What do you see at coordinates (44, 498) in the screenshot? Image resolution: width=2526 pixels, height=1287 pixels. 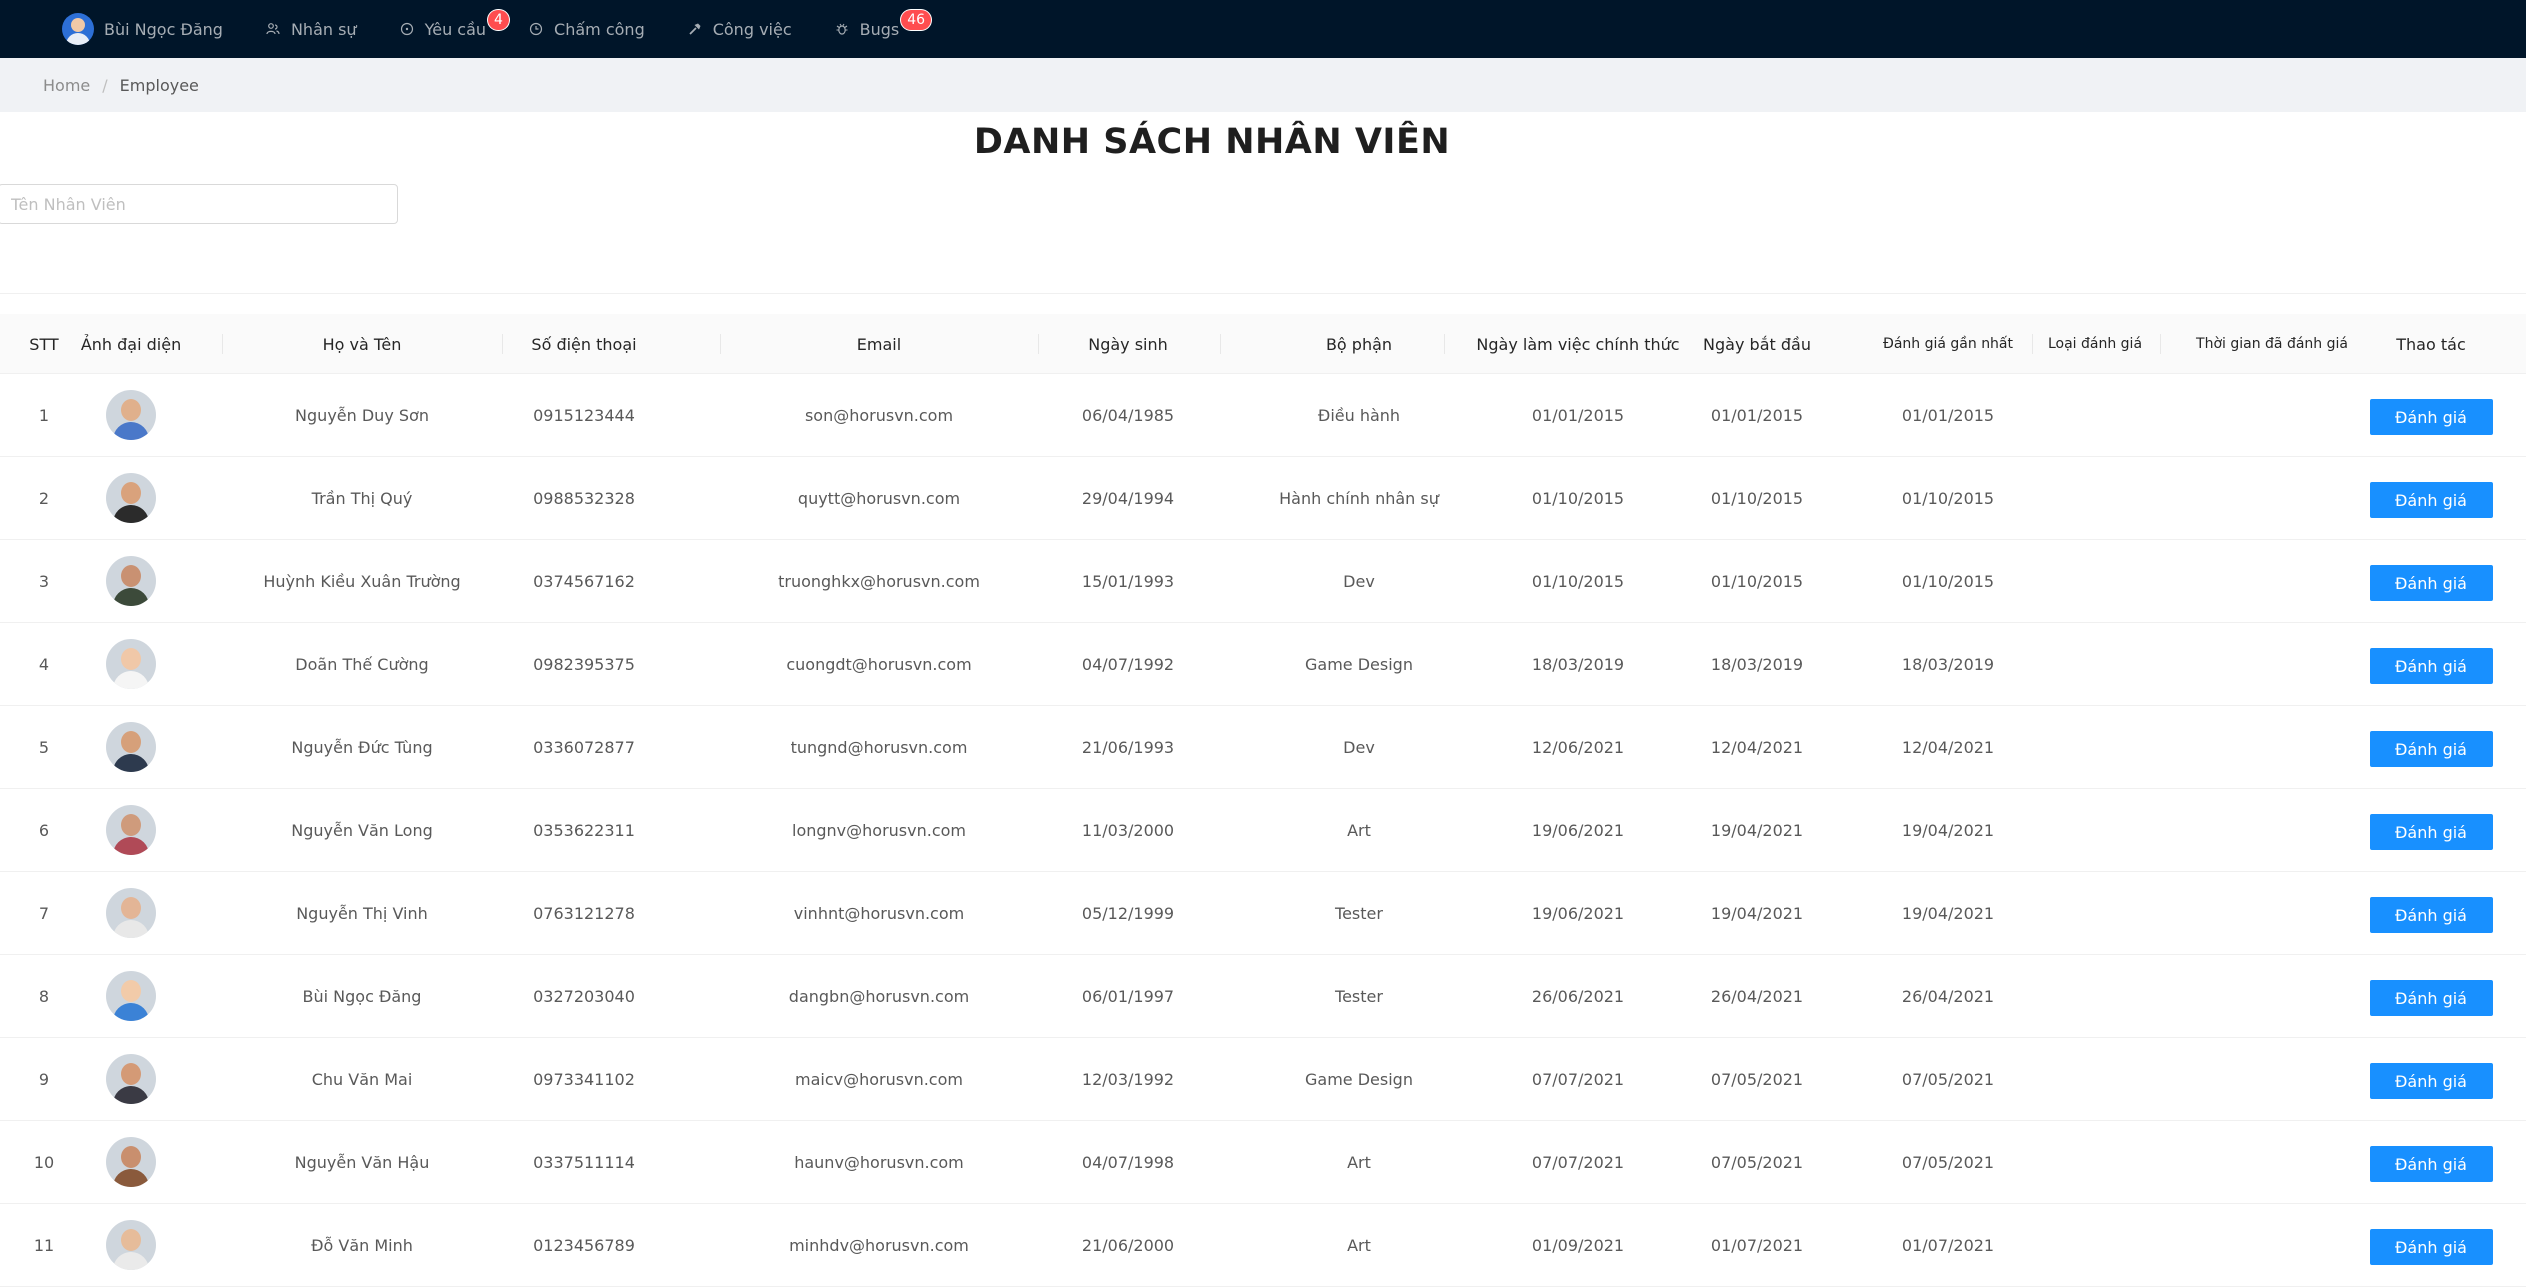 I see `cell-stt: 2` at bounding box center [44, 498].